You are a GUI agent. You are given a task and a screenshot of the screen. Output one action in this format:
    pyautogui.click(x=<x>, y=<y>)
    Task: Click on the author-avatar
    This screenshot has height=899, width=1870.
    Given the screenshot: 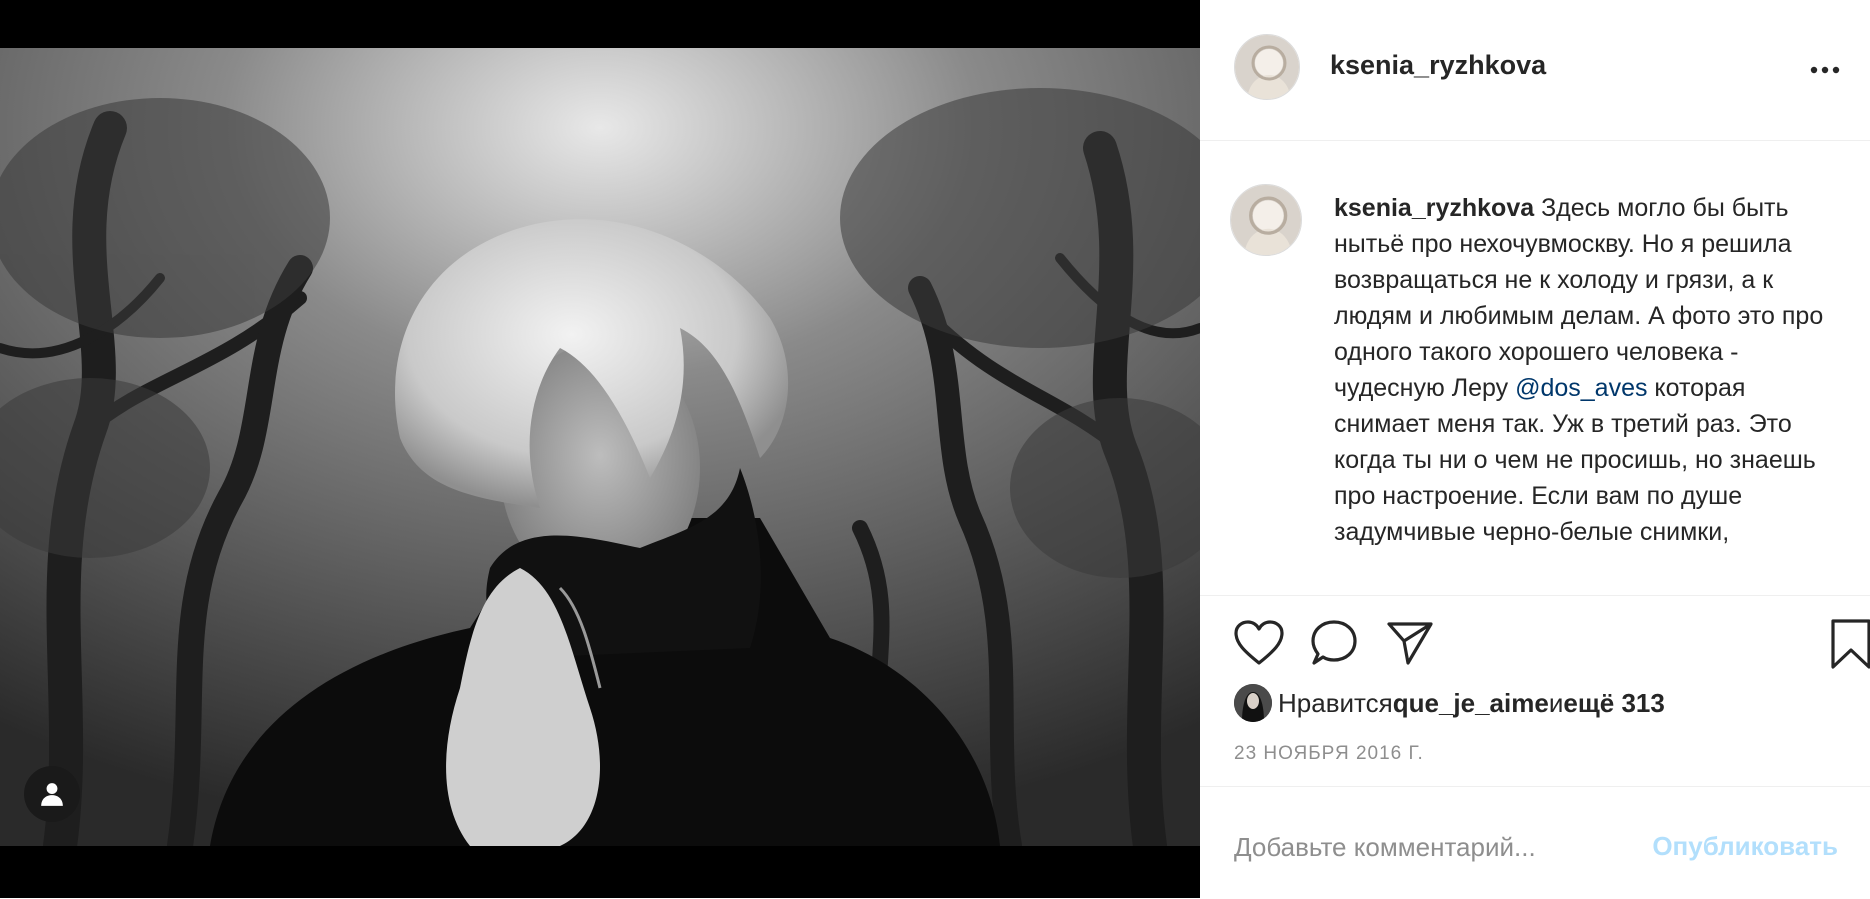 What is the action you would take?
    pyautogui.click(x=1267, y=67)
    